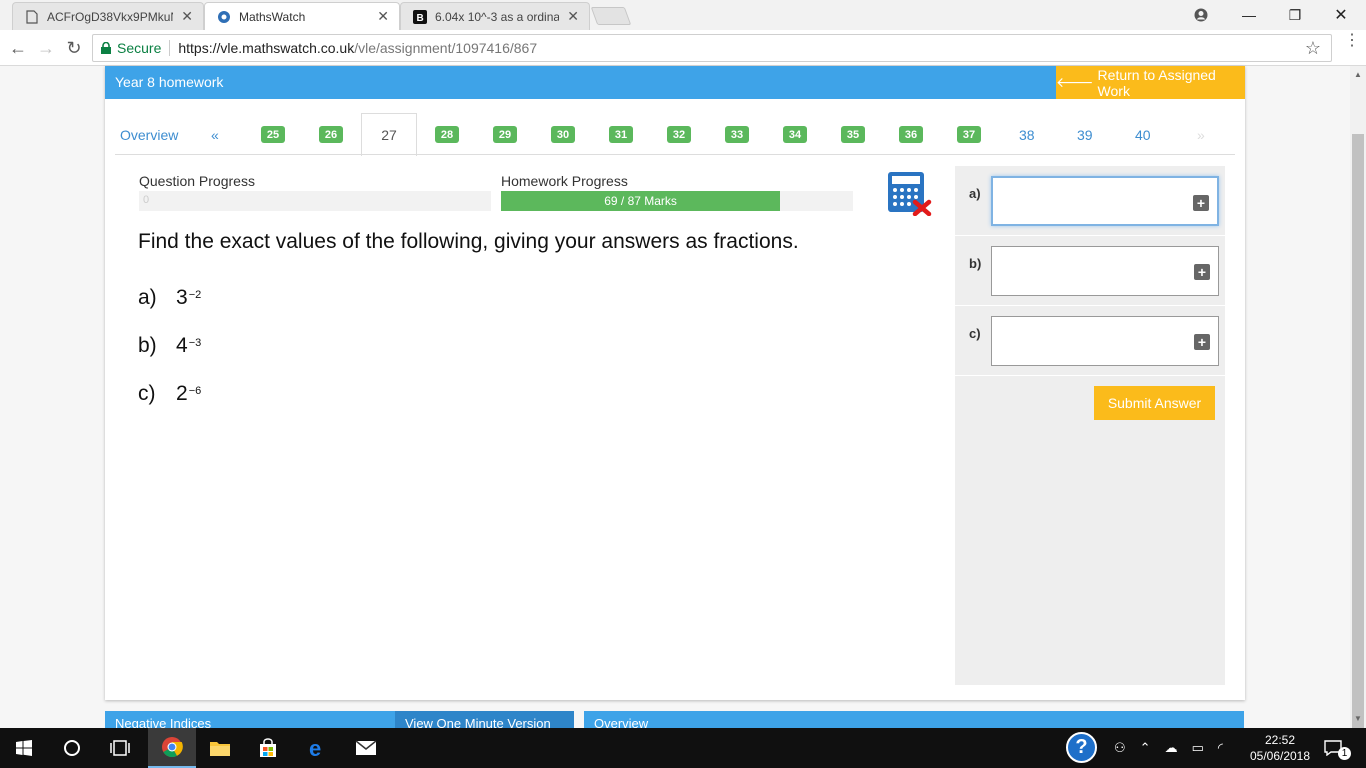 This screenshot has width=1366, height=768. What do you see at coordinates (266, 48) in the screenshot?
I see `url-host: https://vle.mathswatch.co.uk` at bounding box center [266, 48].